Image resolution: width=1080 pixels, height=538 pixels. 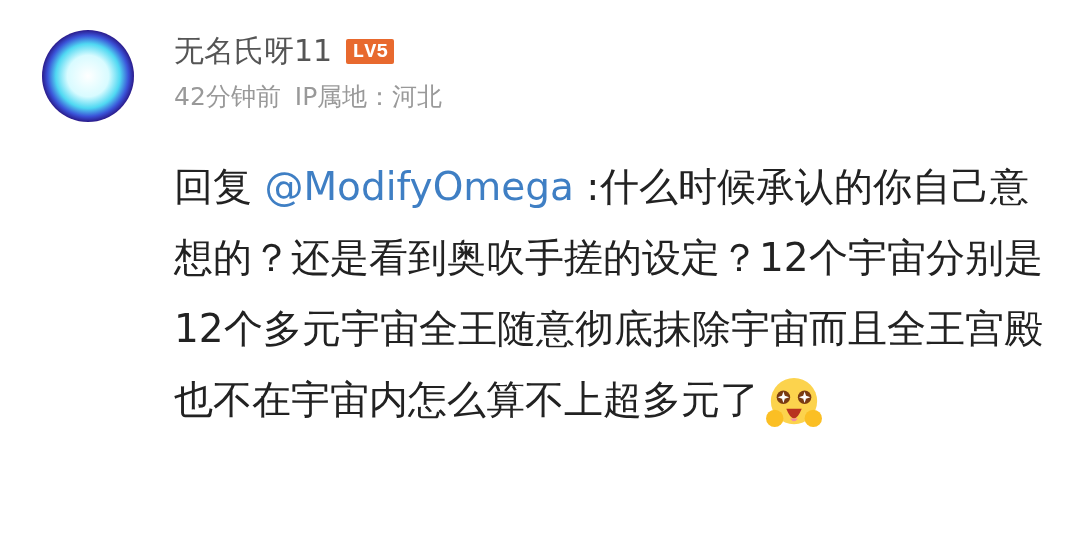 I want to click on star-eyes-emoji-icon, so click(x=794, y=402).